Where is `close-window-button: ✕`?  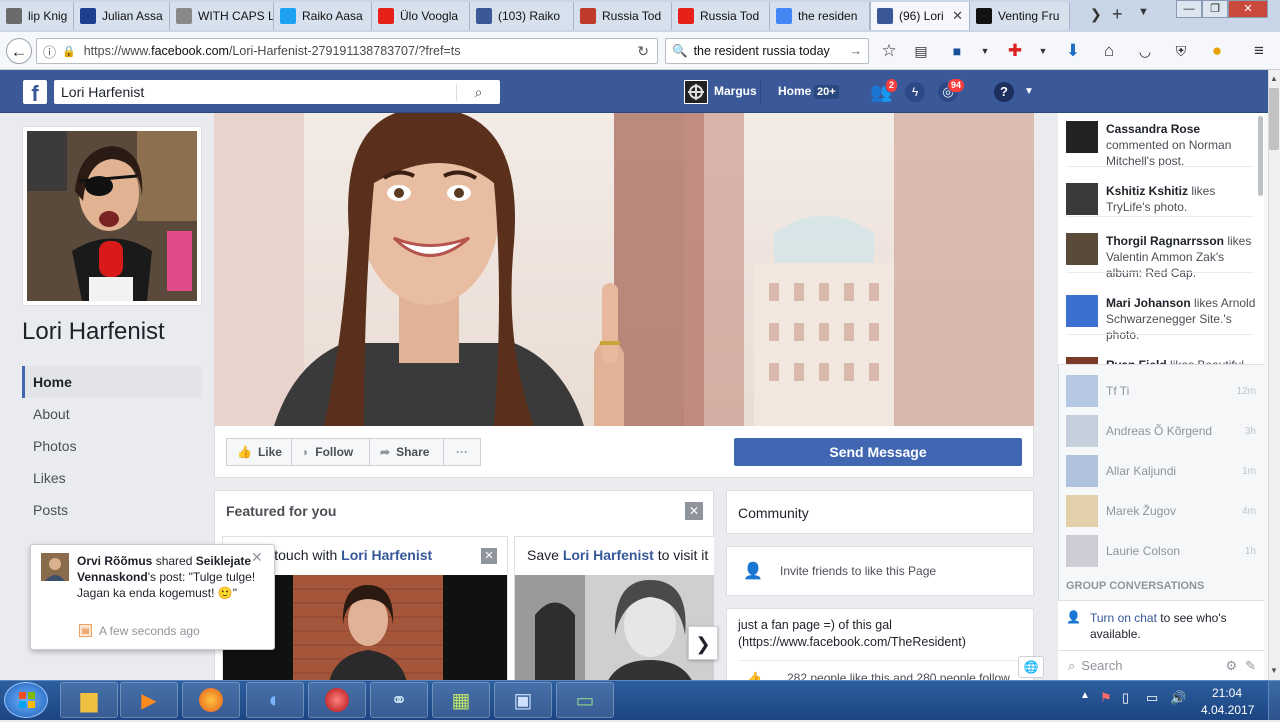
close-window-button: ✕ is located at coordinates (1248, 9).